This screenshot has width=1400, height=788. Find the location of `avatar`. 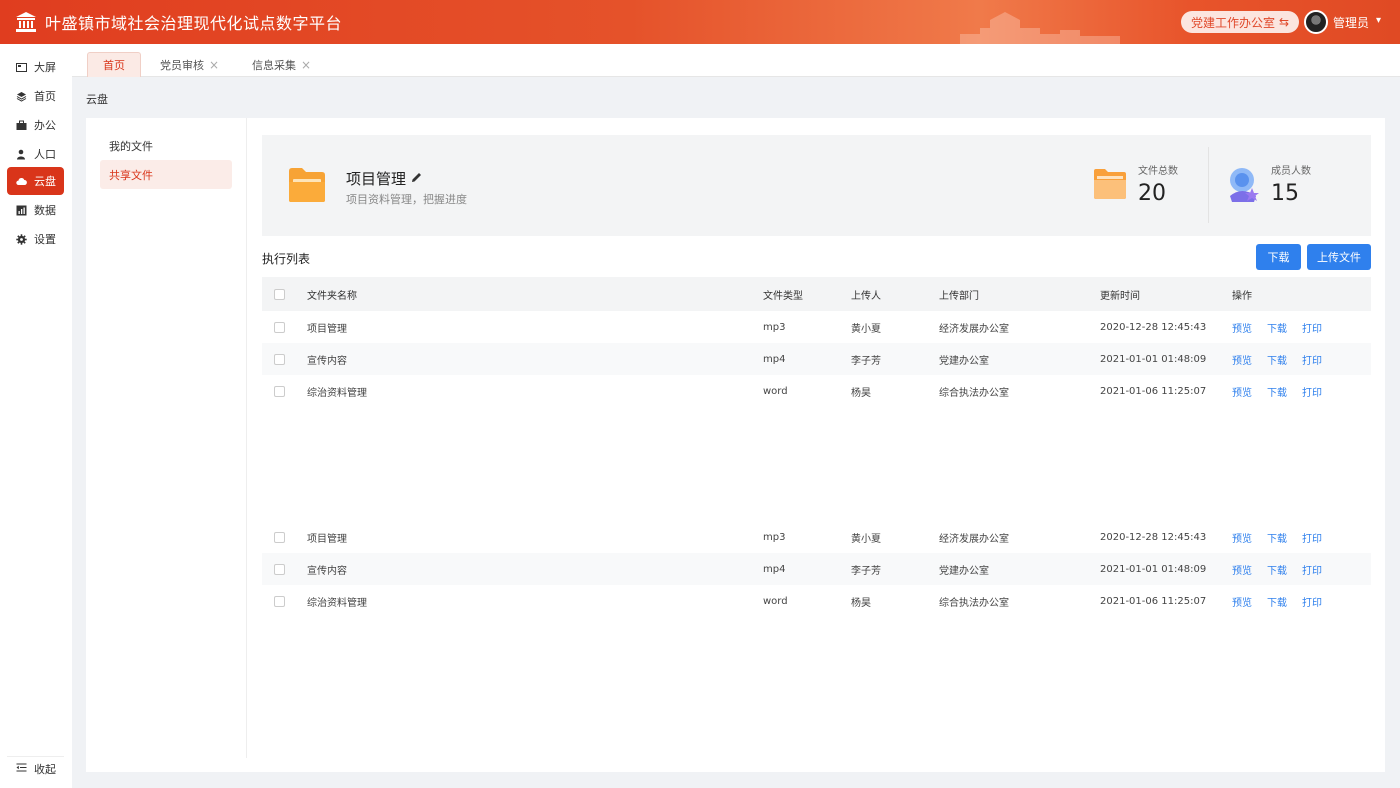

avatar is located at coordinates (1316, 22).